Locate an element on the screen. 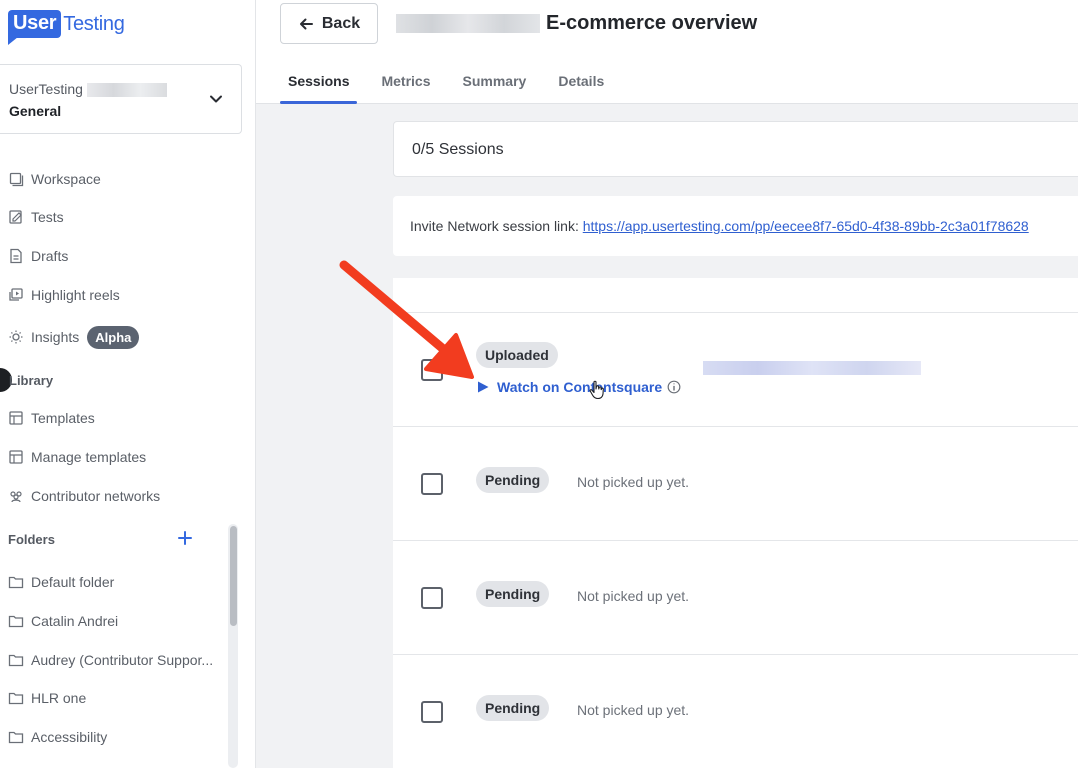  nav-highlight-reels: Highlight reels is located at coordinates (64, 295).